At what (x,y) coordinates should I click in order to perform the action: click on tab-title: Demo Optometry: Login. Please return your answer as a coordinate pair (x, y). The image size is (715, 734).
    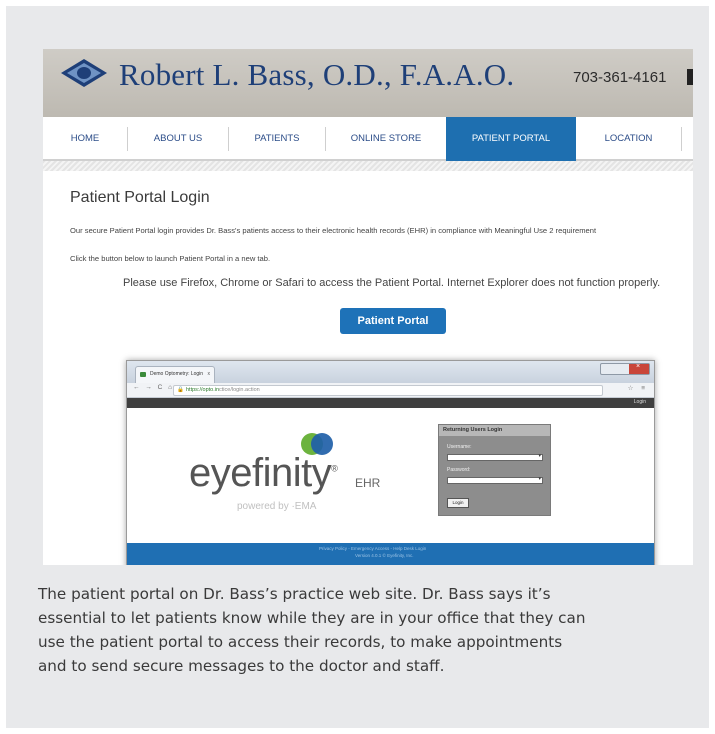
    Looking at the image, I should click on (177, 374).